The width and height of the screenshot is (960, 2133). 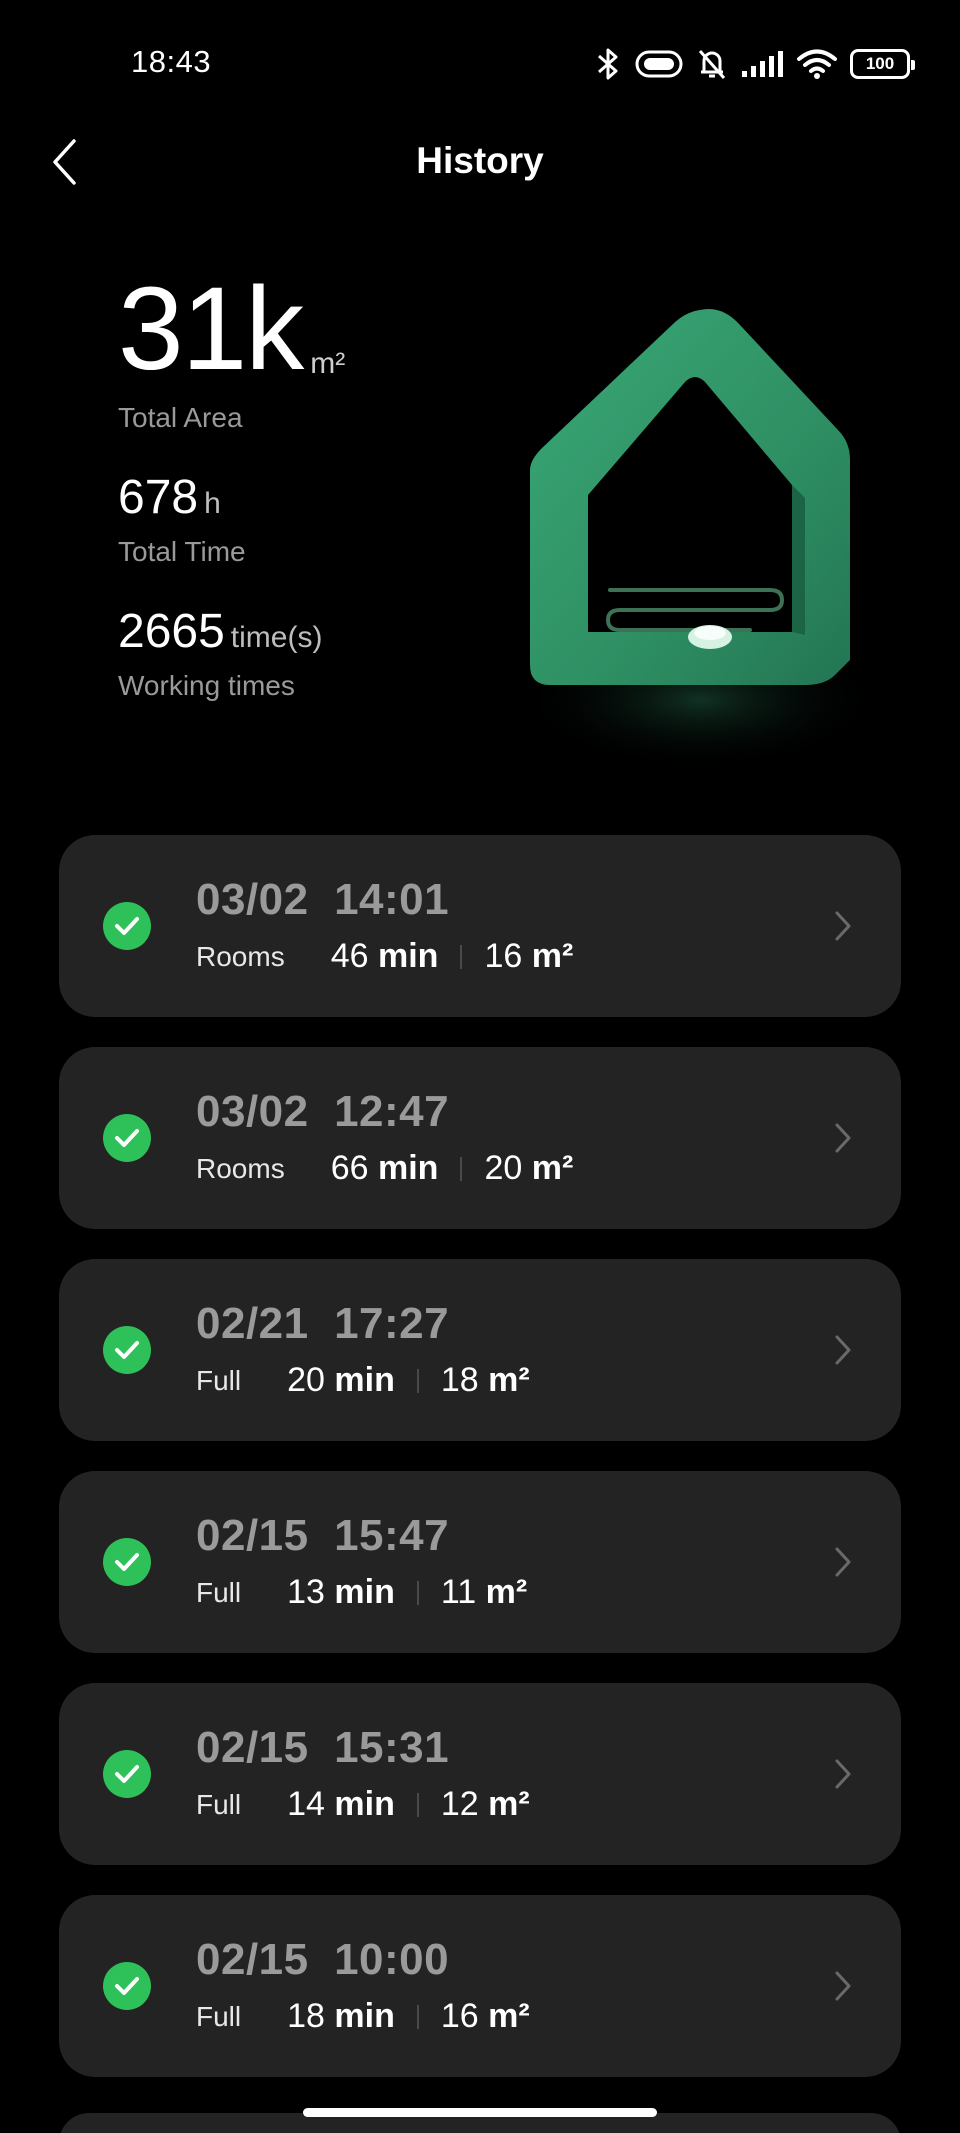 I want to click on house-robot-illustration, so click(x=700, y=530).